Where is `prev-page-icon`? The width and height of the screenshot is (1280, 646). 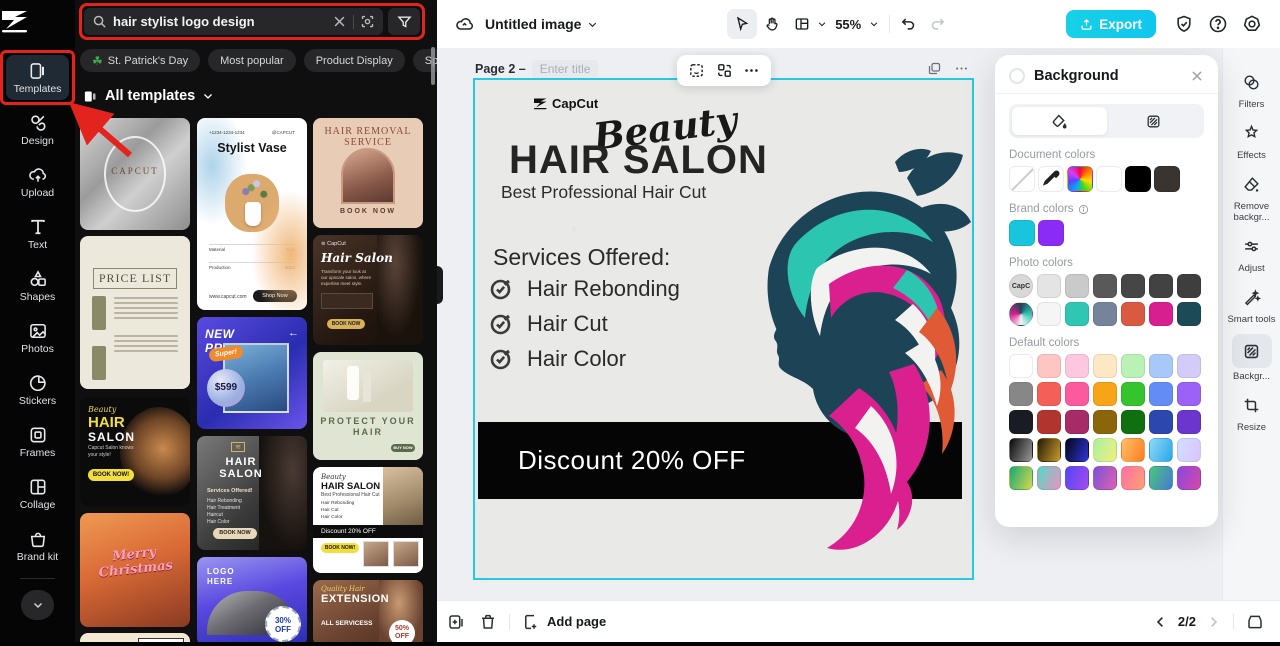
prev-page-icon is located at coordinates (1160, 622).